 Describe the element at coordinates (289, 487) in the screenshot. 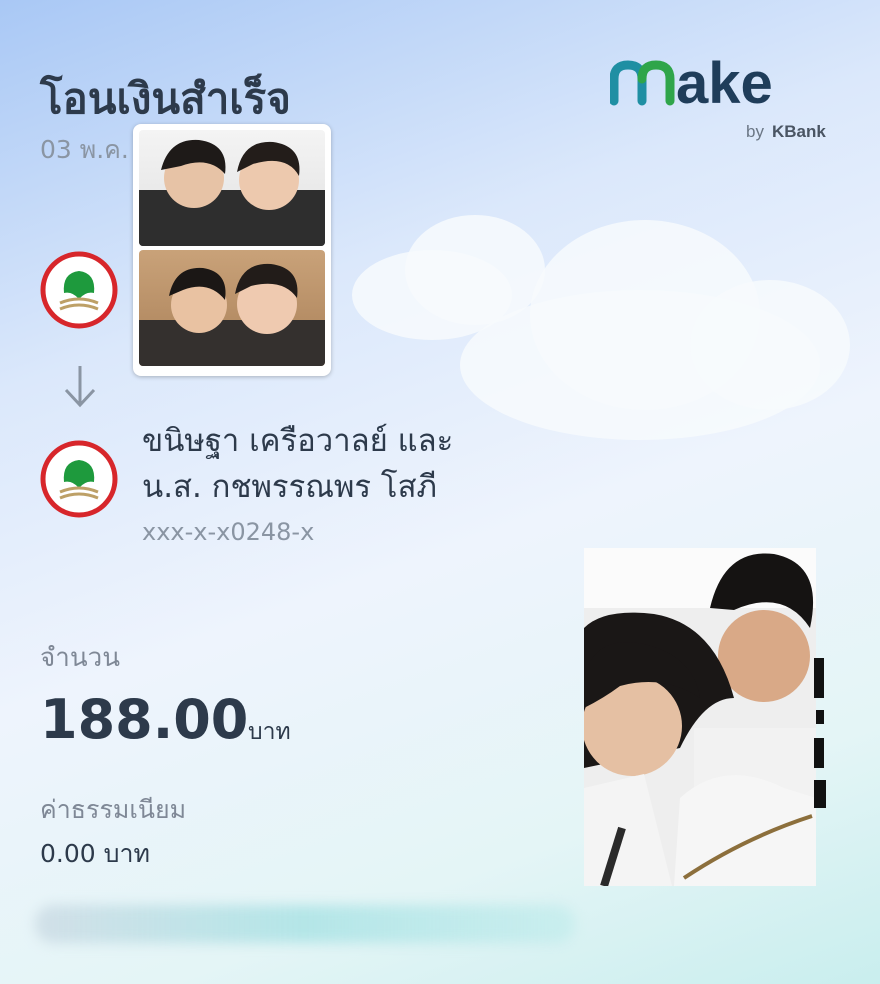

I see `recipient-name-line2: น.ส. กชพรรณพร โสภี` at that location.